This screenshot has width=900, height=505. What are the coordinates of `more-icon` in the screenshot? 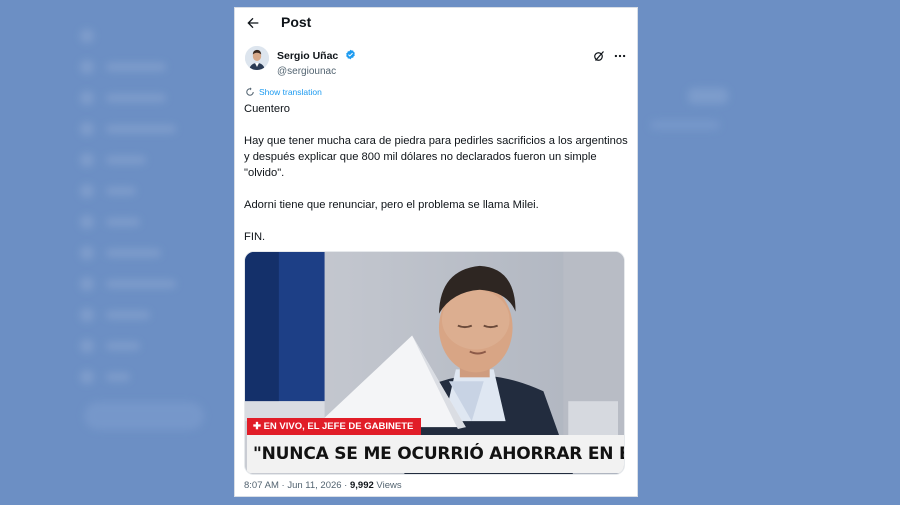 It's located at (620, 56).